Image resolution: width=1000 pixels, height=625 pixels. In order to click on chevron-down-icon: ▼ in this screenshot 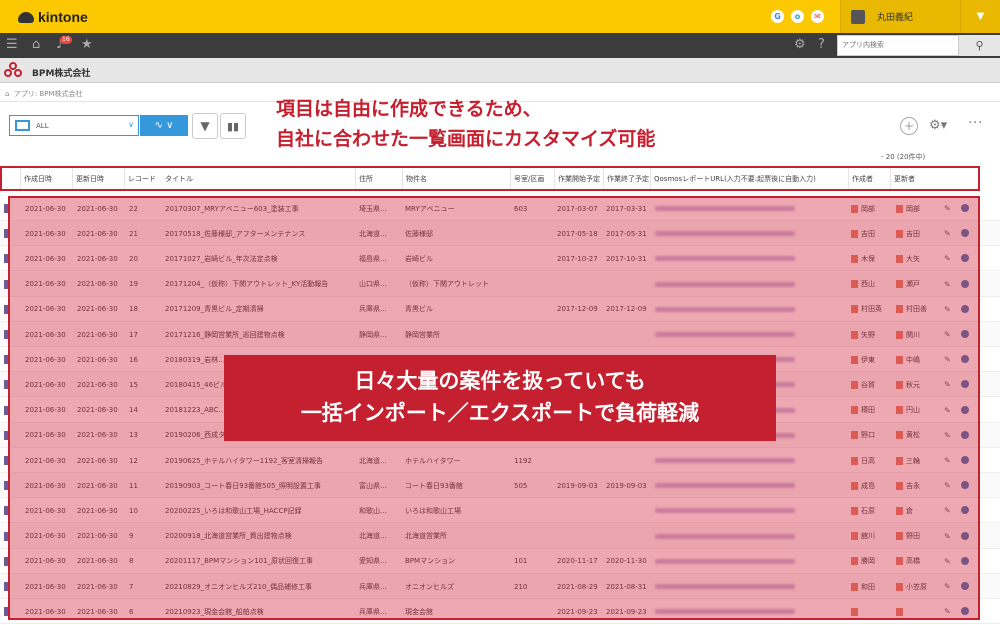, I will do `click(980, 16)`.